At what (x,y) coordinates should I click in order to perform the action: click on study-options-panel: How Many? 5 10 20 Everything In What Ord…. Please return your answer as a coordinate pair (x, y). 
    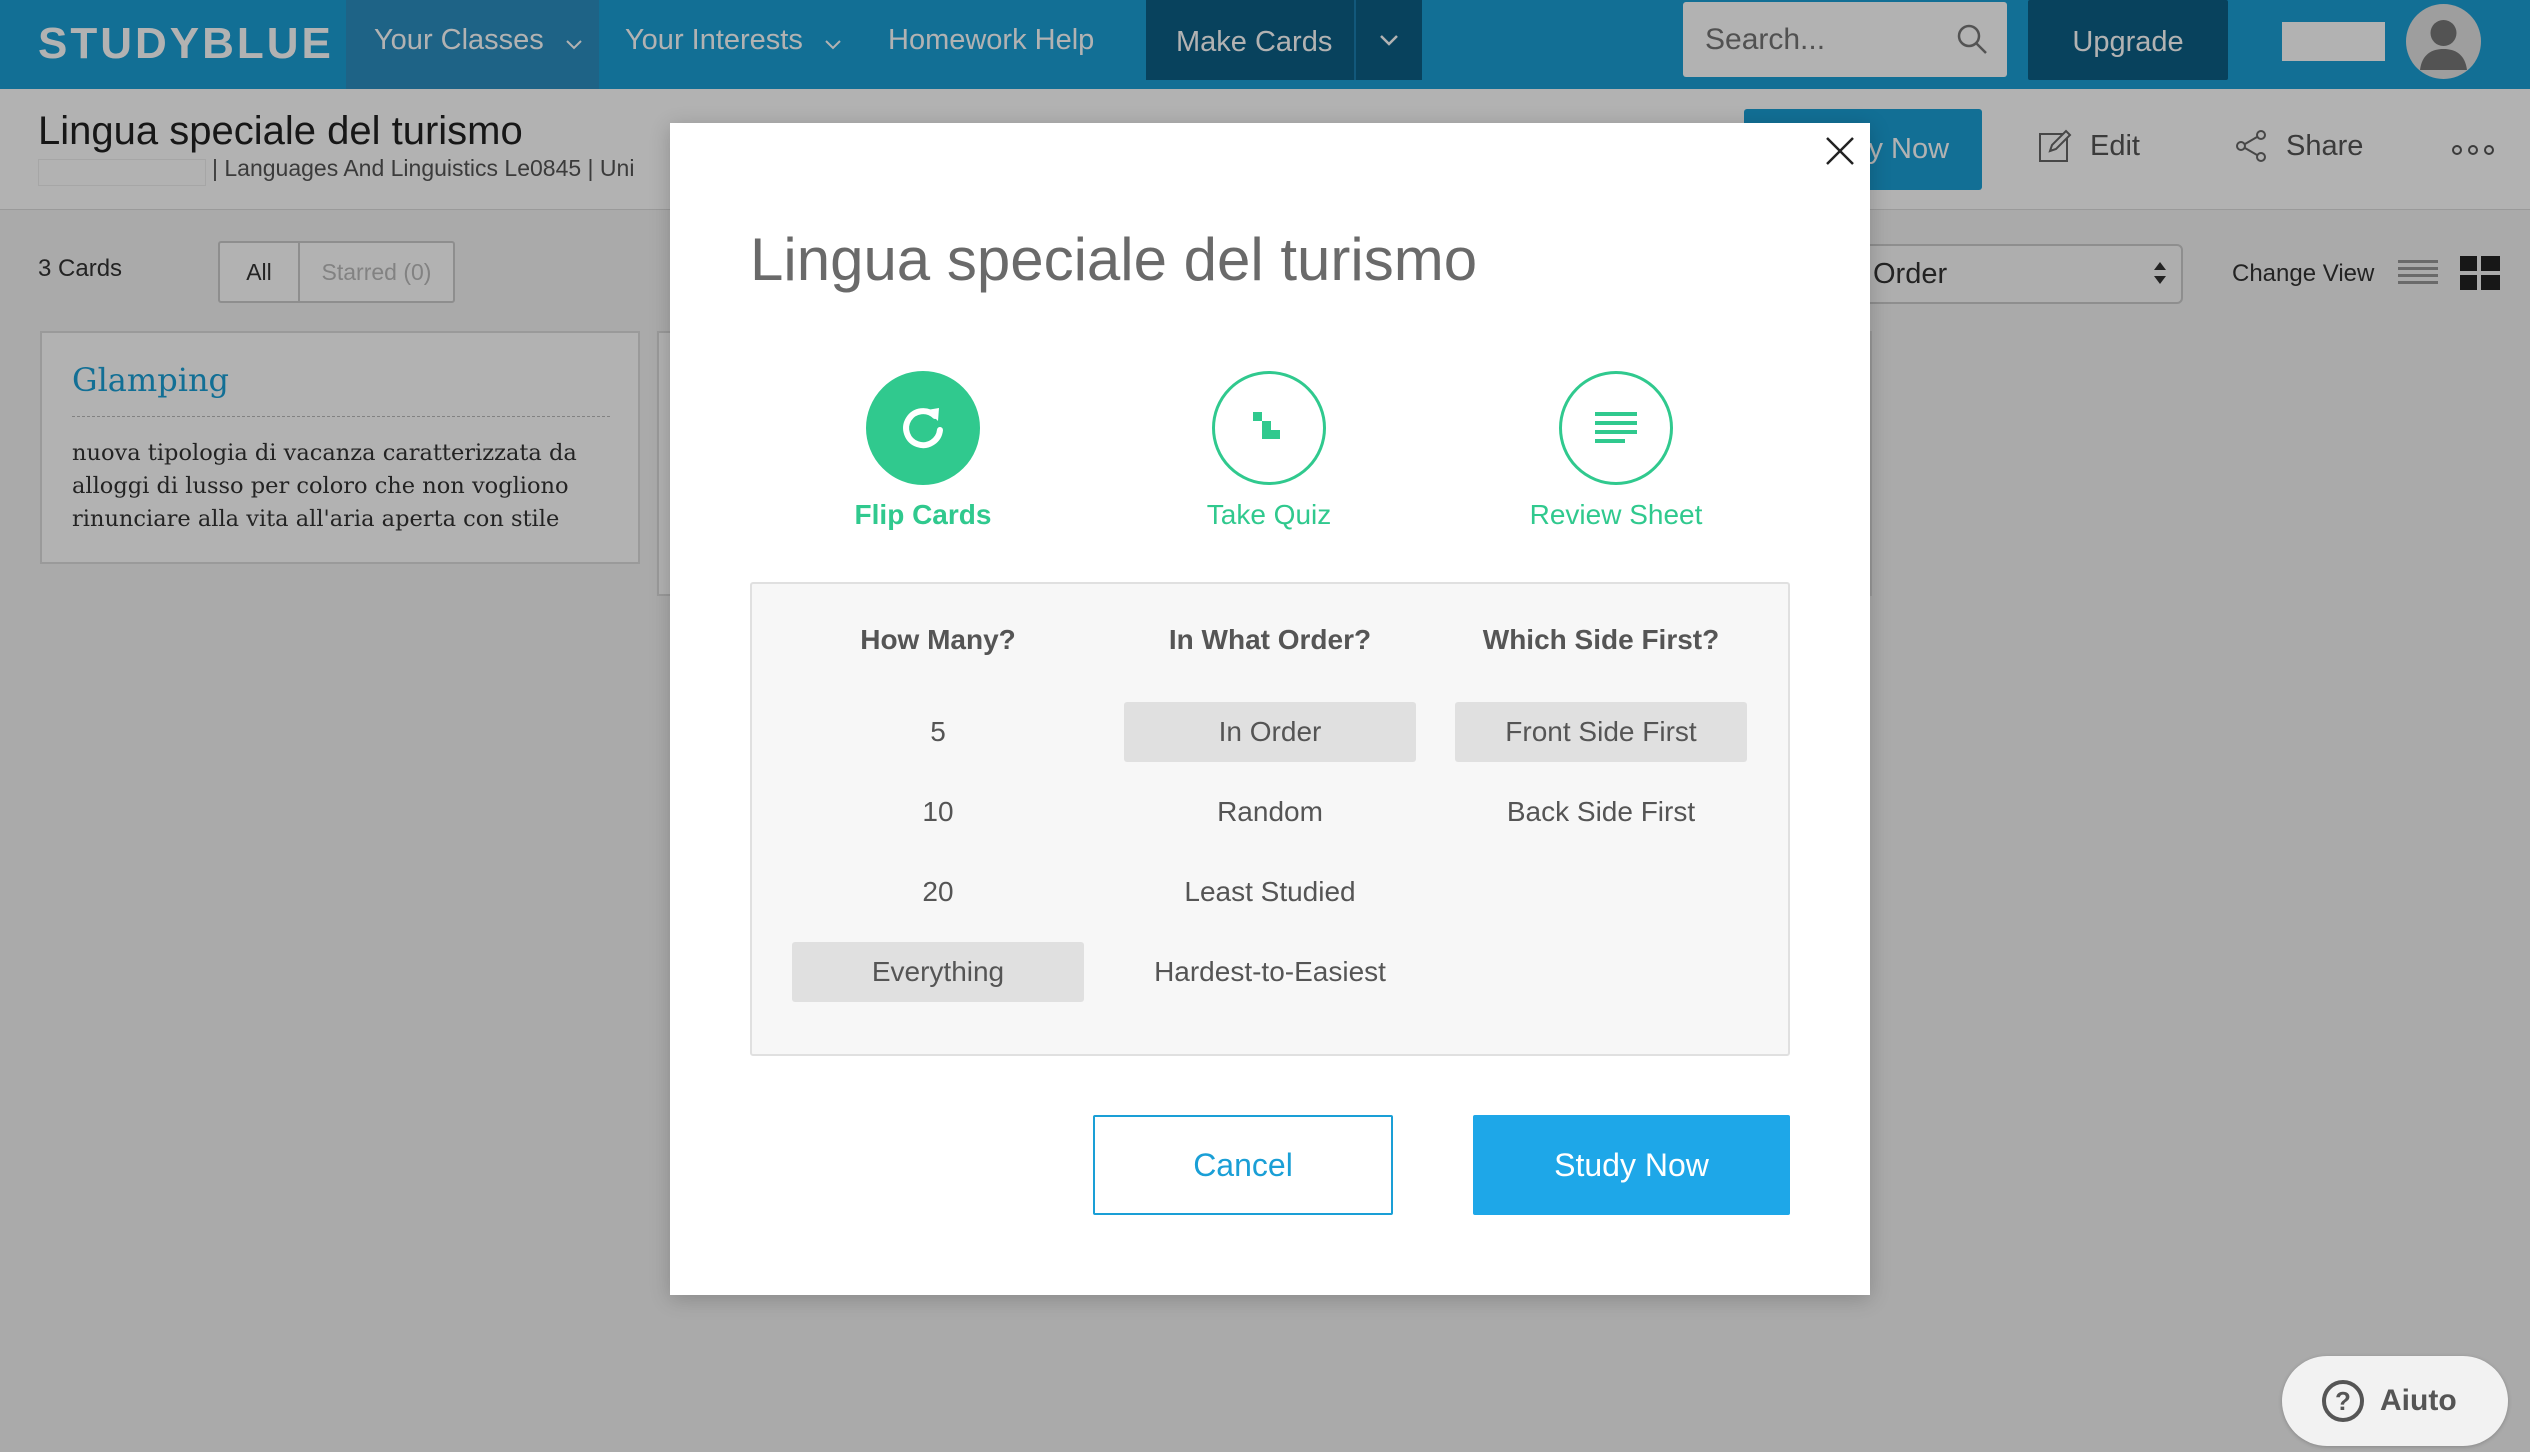
    Looking at the image, I should click on (1270, 819).